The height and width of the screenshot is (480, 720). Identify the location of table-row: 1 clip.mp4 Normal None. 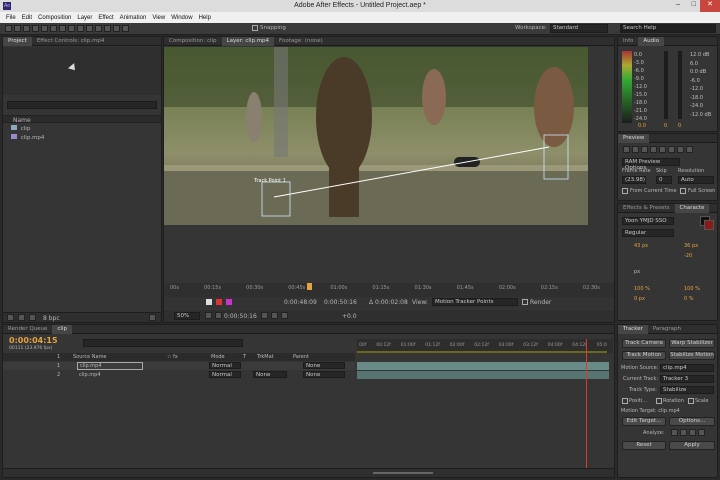
(179, 366).